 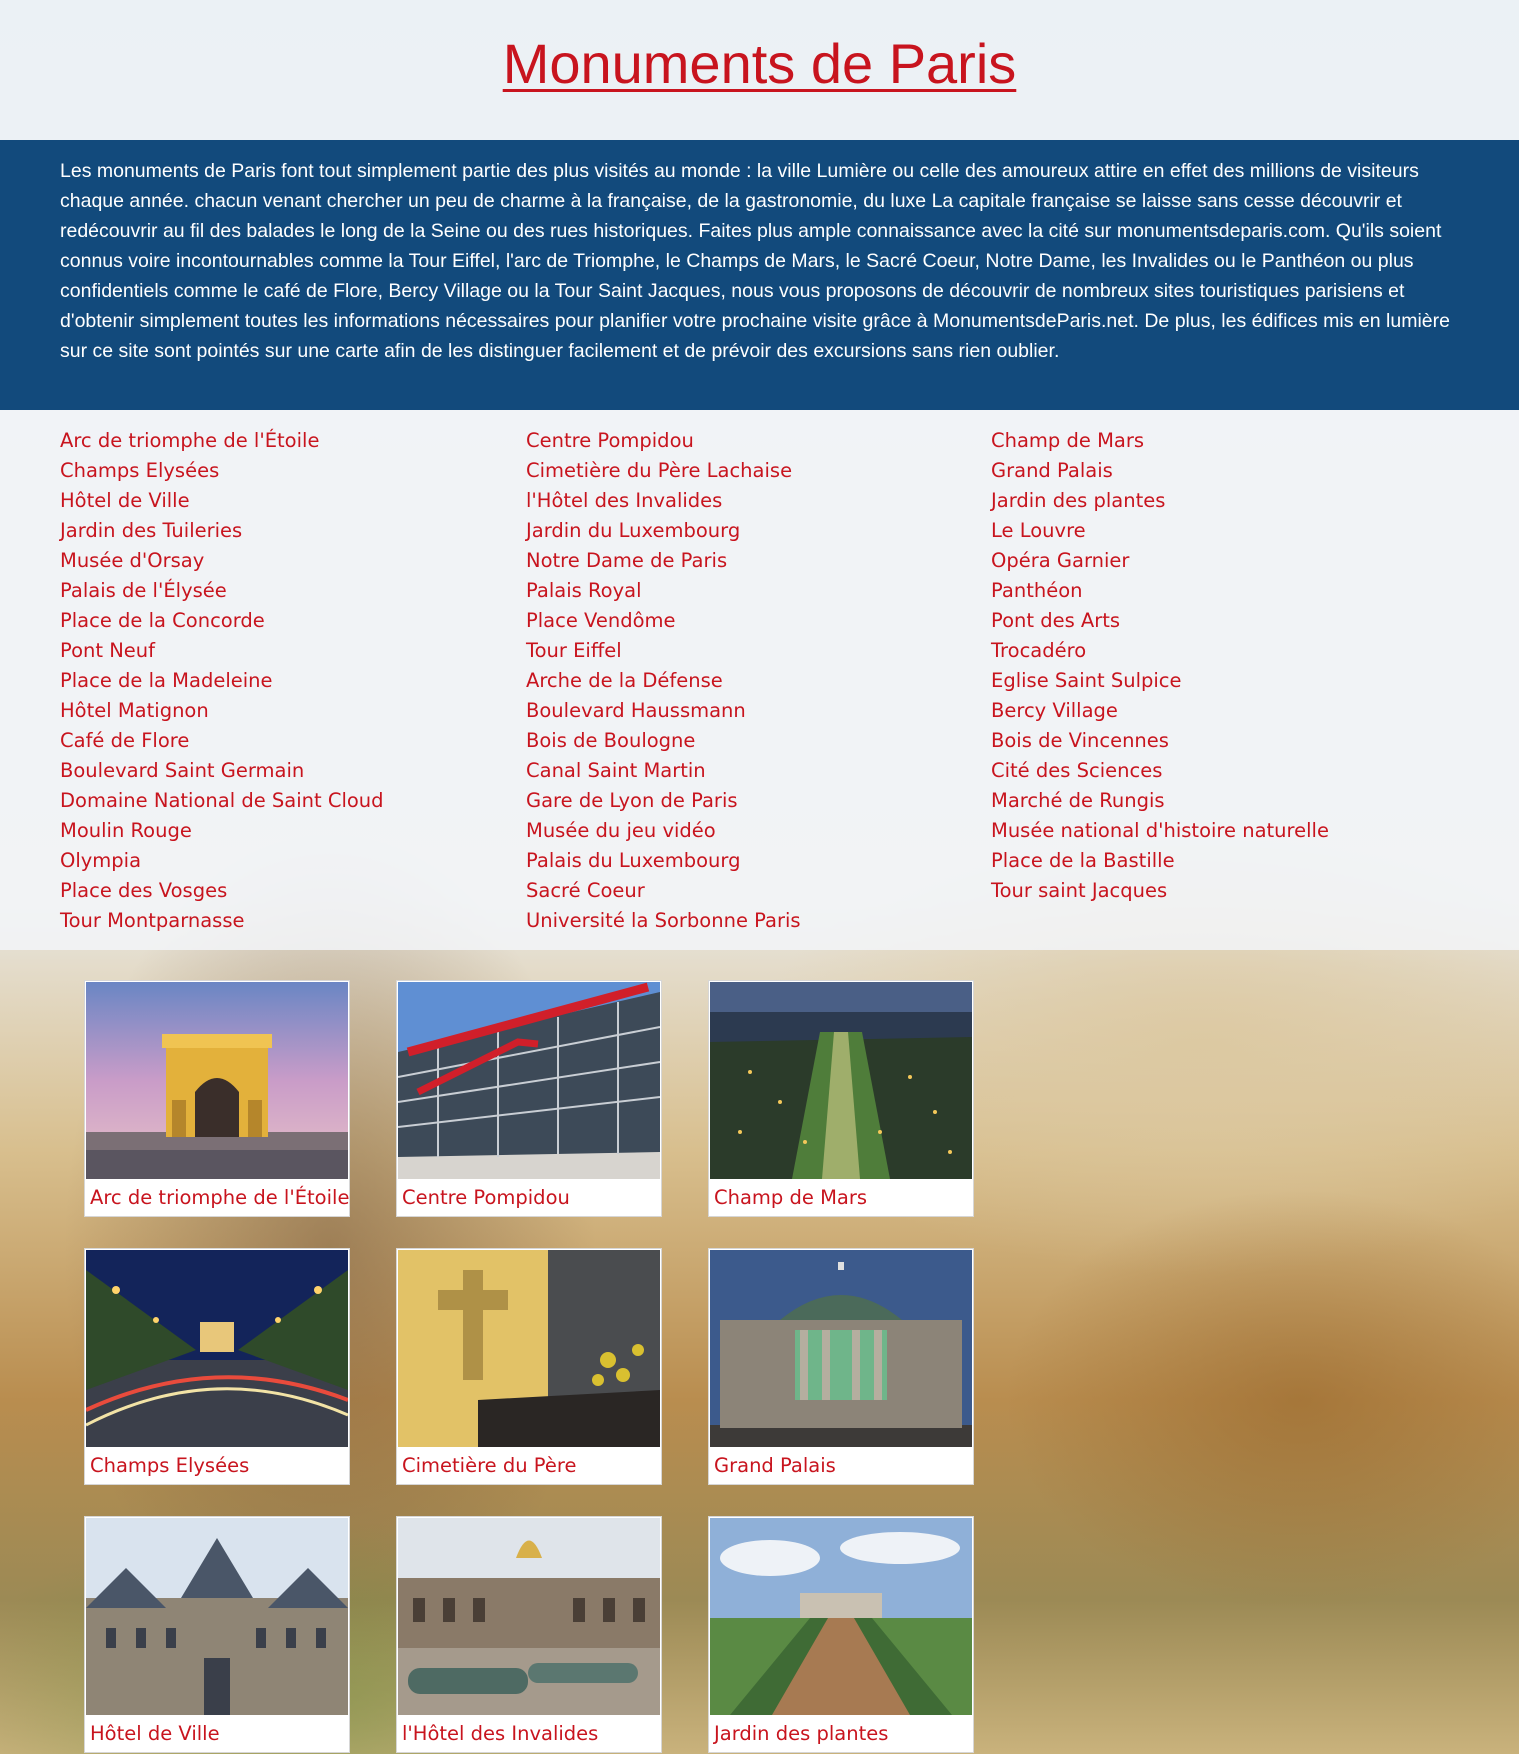 I want to click on monument-link-item: Café de Flore, so click(x=222, y=741).